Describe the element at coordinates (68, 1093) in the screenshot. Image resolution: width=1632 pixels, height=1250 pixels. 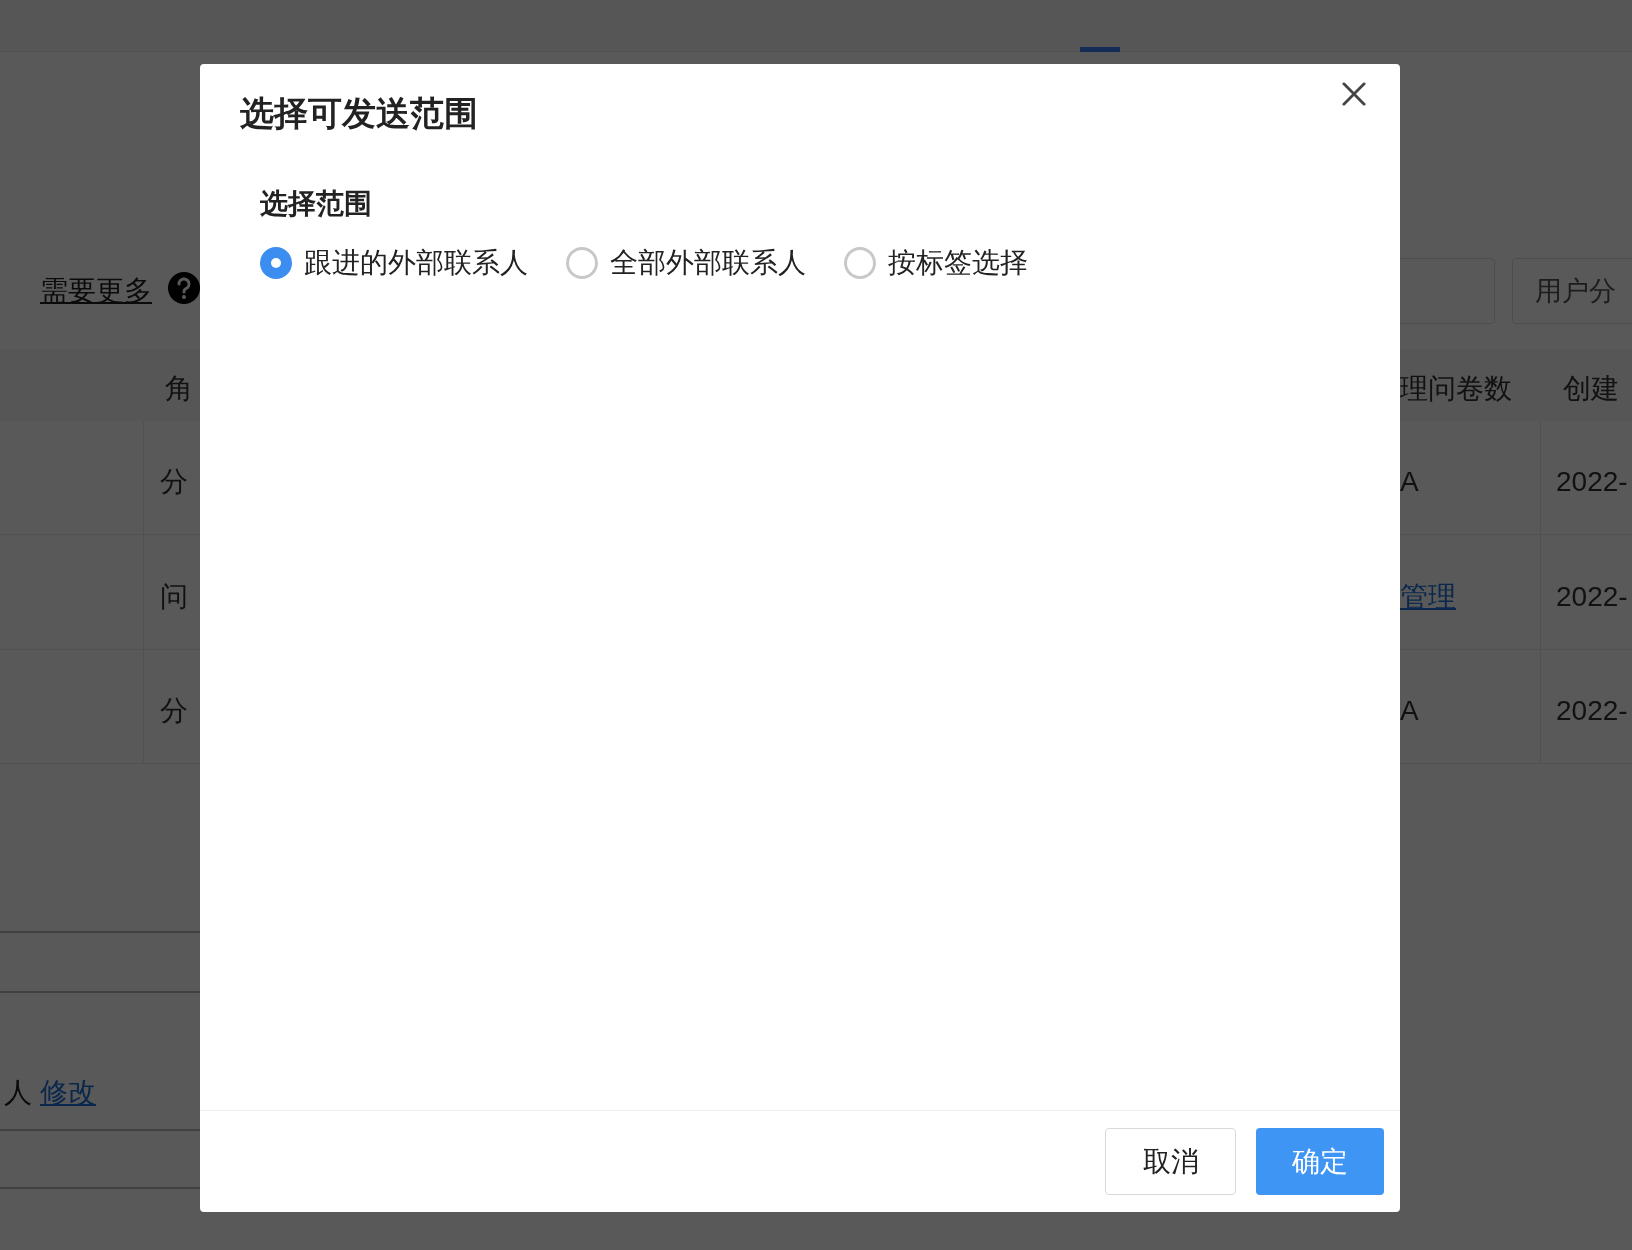
I see `edit-link: 修改` at that location.